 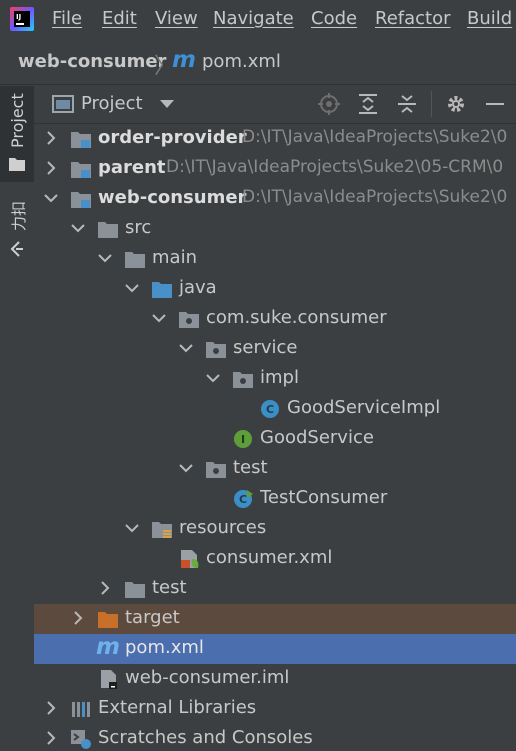 What do you see at coordinates (275, 589) in the screenshot?
I see `tree-node-test-dir: test` at bounding box center [275, 589].